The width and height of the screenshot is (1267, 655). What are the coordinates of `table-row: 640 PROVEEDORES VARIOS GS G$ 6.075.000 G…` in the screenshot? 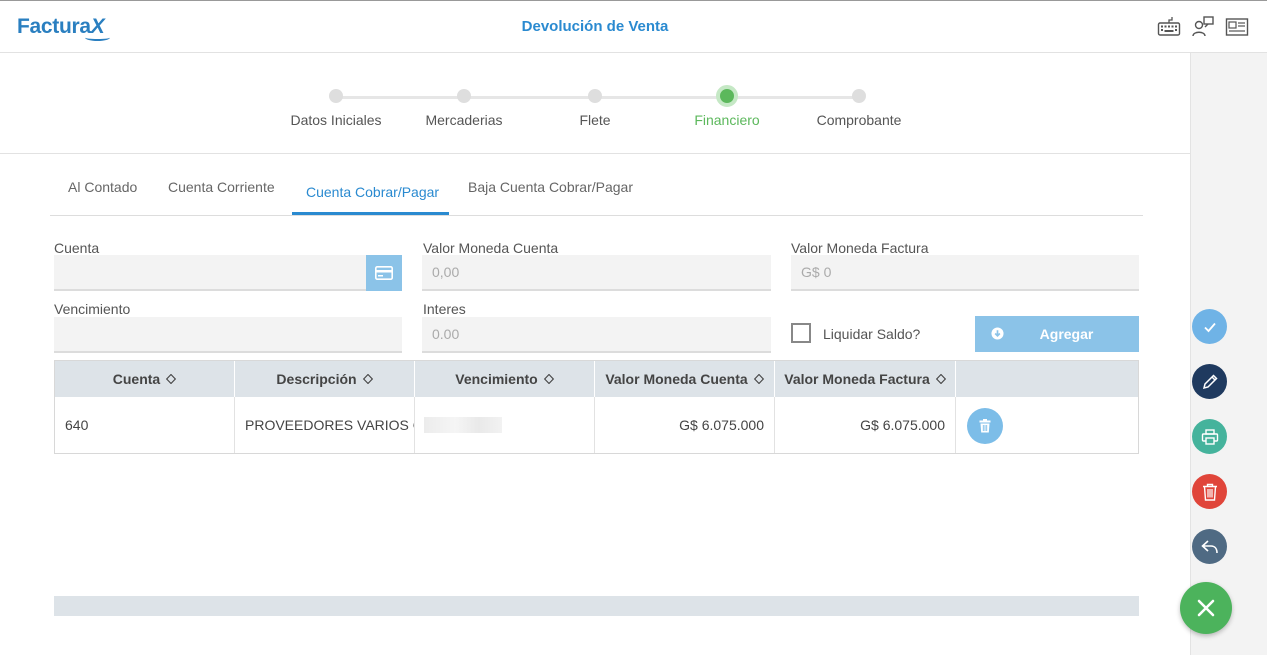 It's located at (596, 425).